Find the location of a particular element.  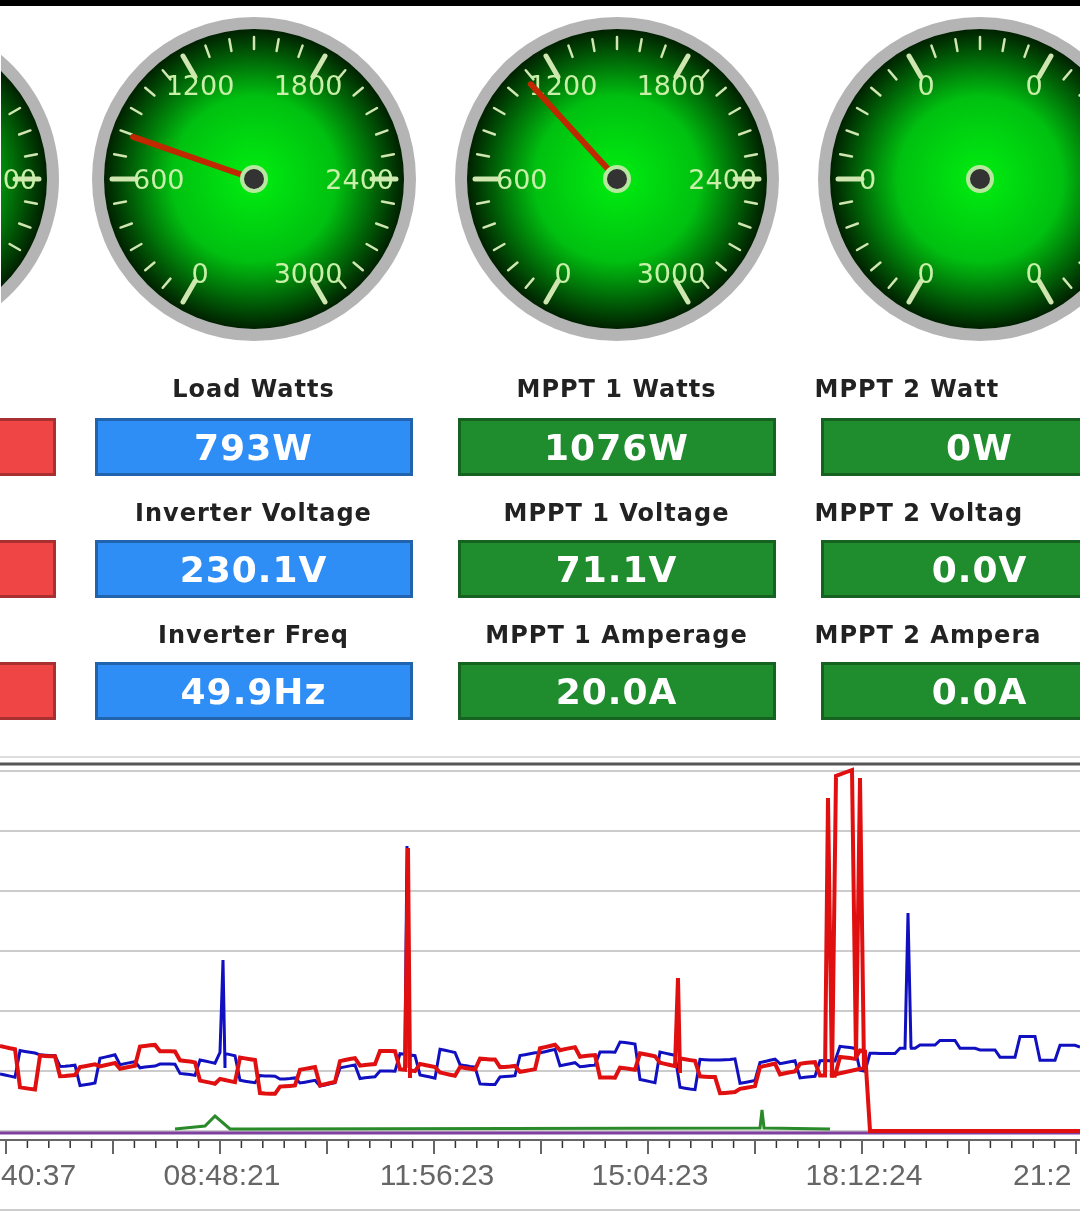

reading-value: 49.9Hz is located at coordinates (253, 691).